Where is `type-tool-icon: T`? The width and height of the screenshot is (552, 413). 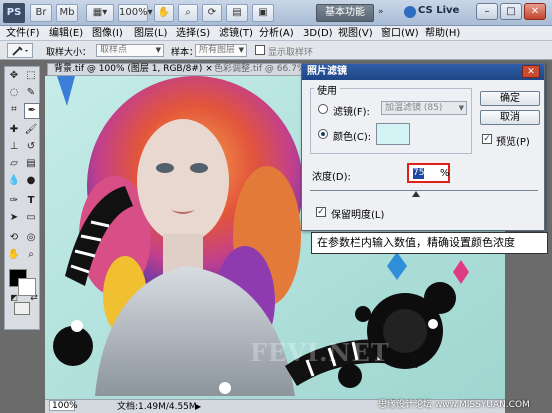 type-tool-icon: T is located at coordinates (31, 201).